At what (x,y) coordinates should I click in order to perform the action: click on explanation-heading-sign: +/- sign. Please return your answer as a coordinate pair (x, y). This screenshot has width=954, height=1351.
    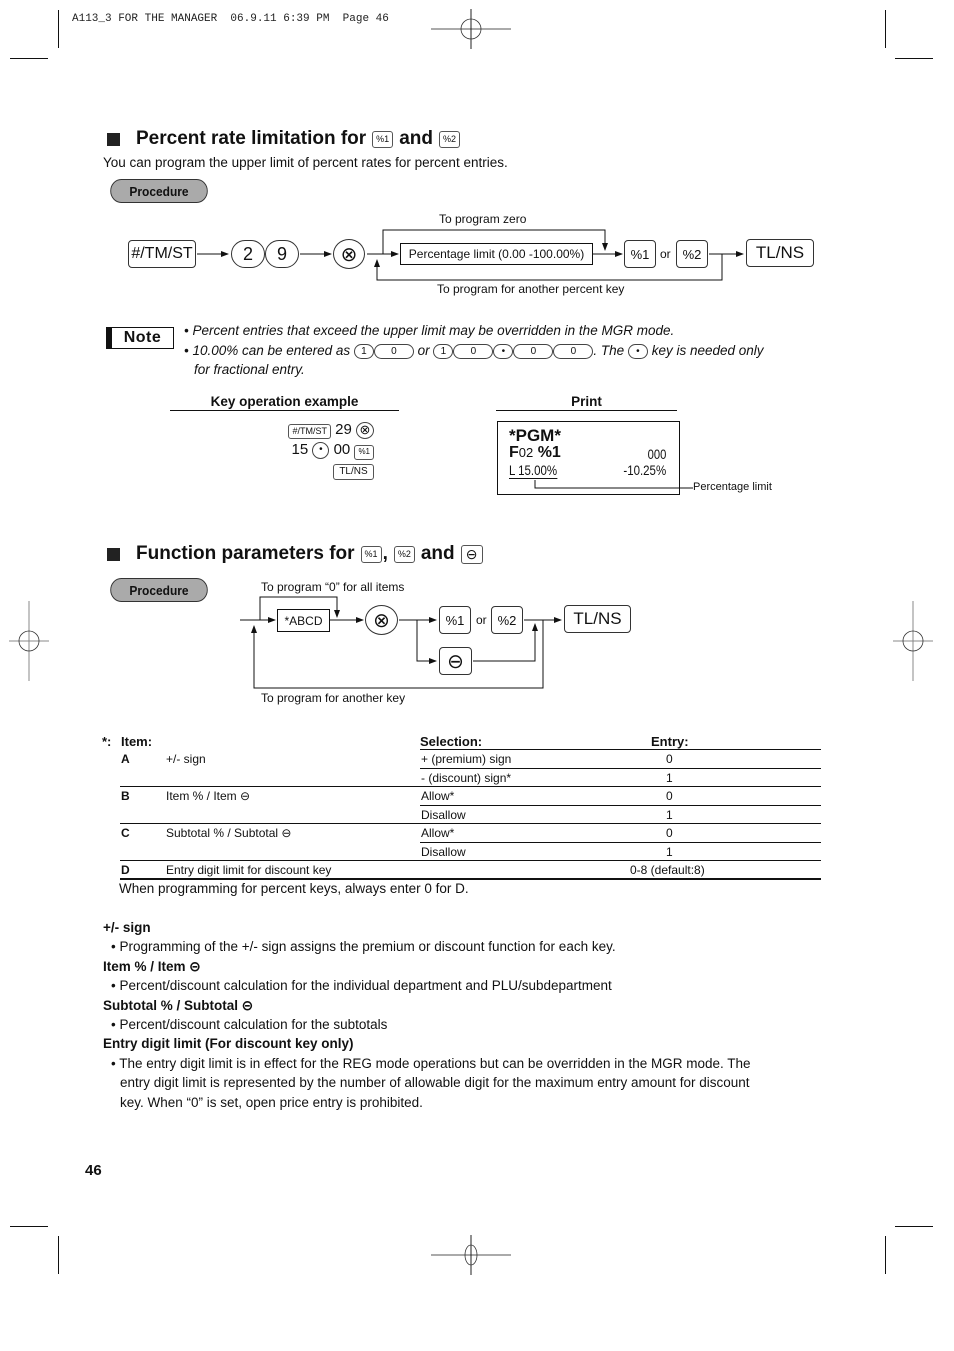
    Looking at the image, I should click on (127, 927).